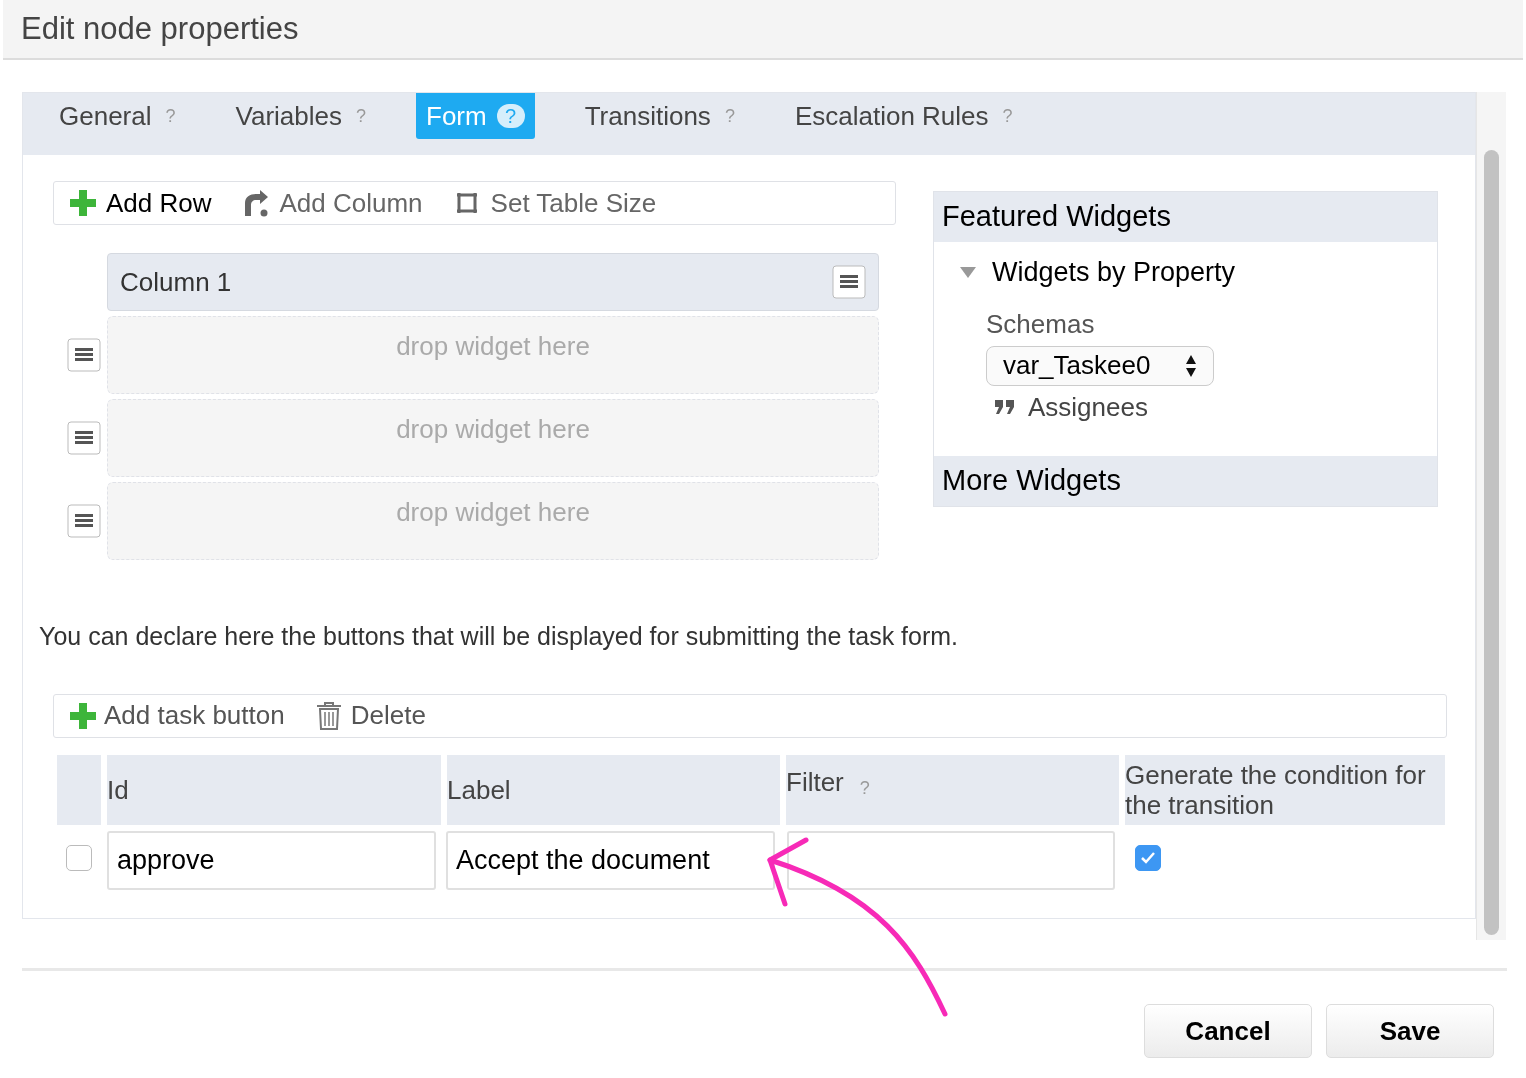 Image resolution: width=1526 pixels, height=1078 pixels. What do you see at coordinates (300, 116) in the screenshot?
I see `tab: Variables ?` at bounding box center [300, 116].